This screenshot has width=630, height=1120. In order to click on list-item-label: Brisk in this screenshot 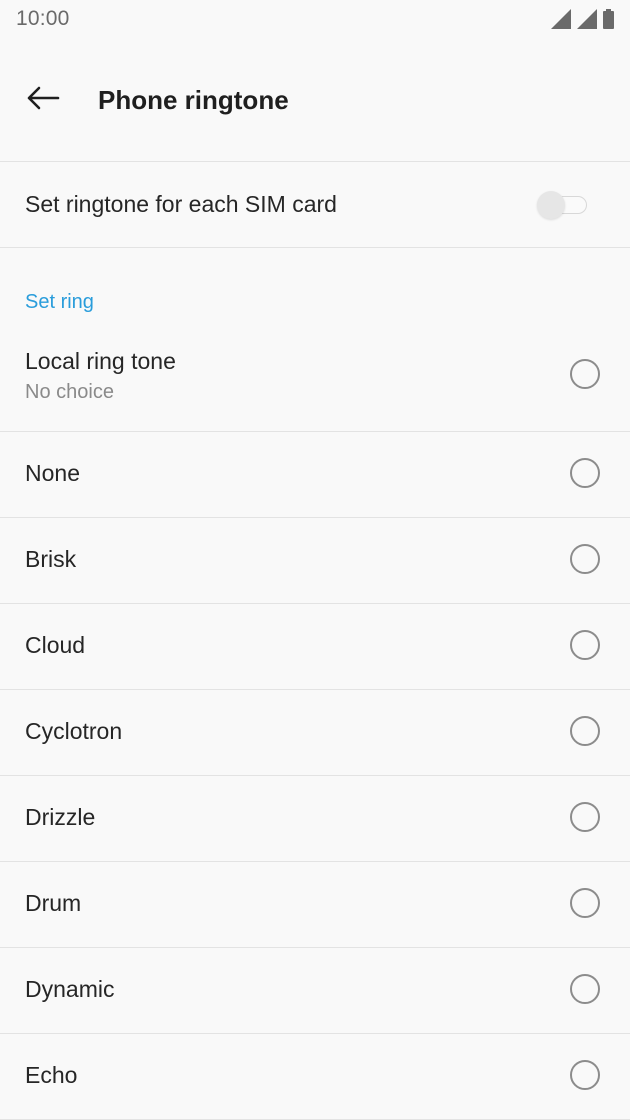, I will do `click(51, 559)`.